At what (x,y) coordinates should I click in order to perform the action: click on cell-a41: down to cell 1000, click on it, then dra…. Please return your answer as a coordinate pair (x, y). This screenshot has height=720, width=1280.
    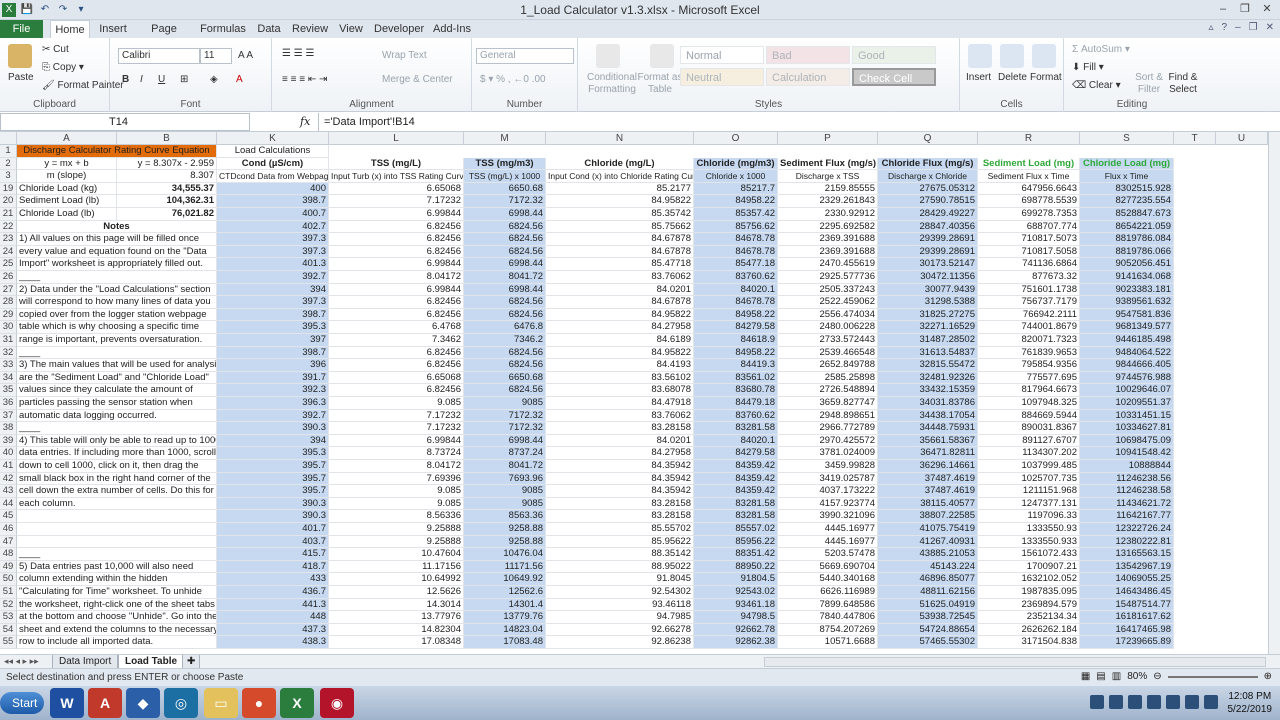
    Looking at the image, I should click on (117, 466).